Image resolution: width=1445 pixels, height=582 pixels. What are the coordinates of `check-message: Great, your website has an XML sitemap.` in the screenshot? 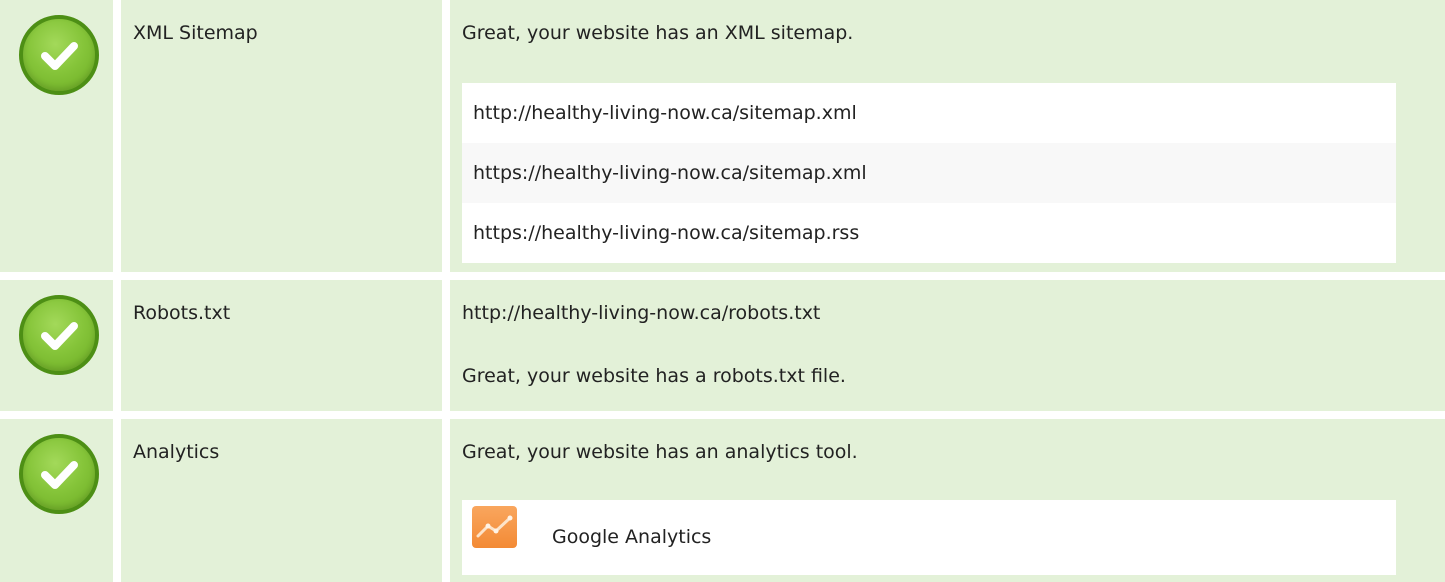 It's located at (658, 33).